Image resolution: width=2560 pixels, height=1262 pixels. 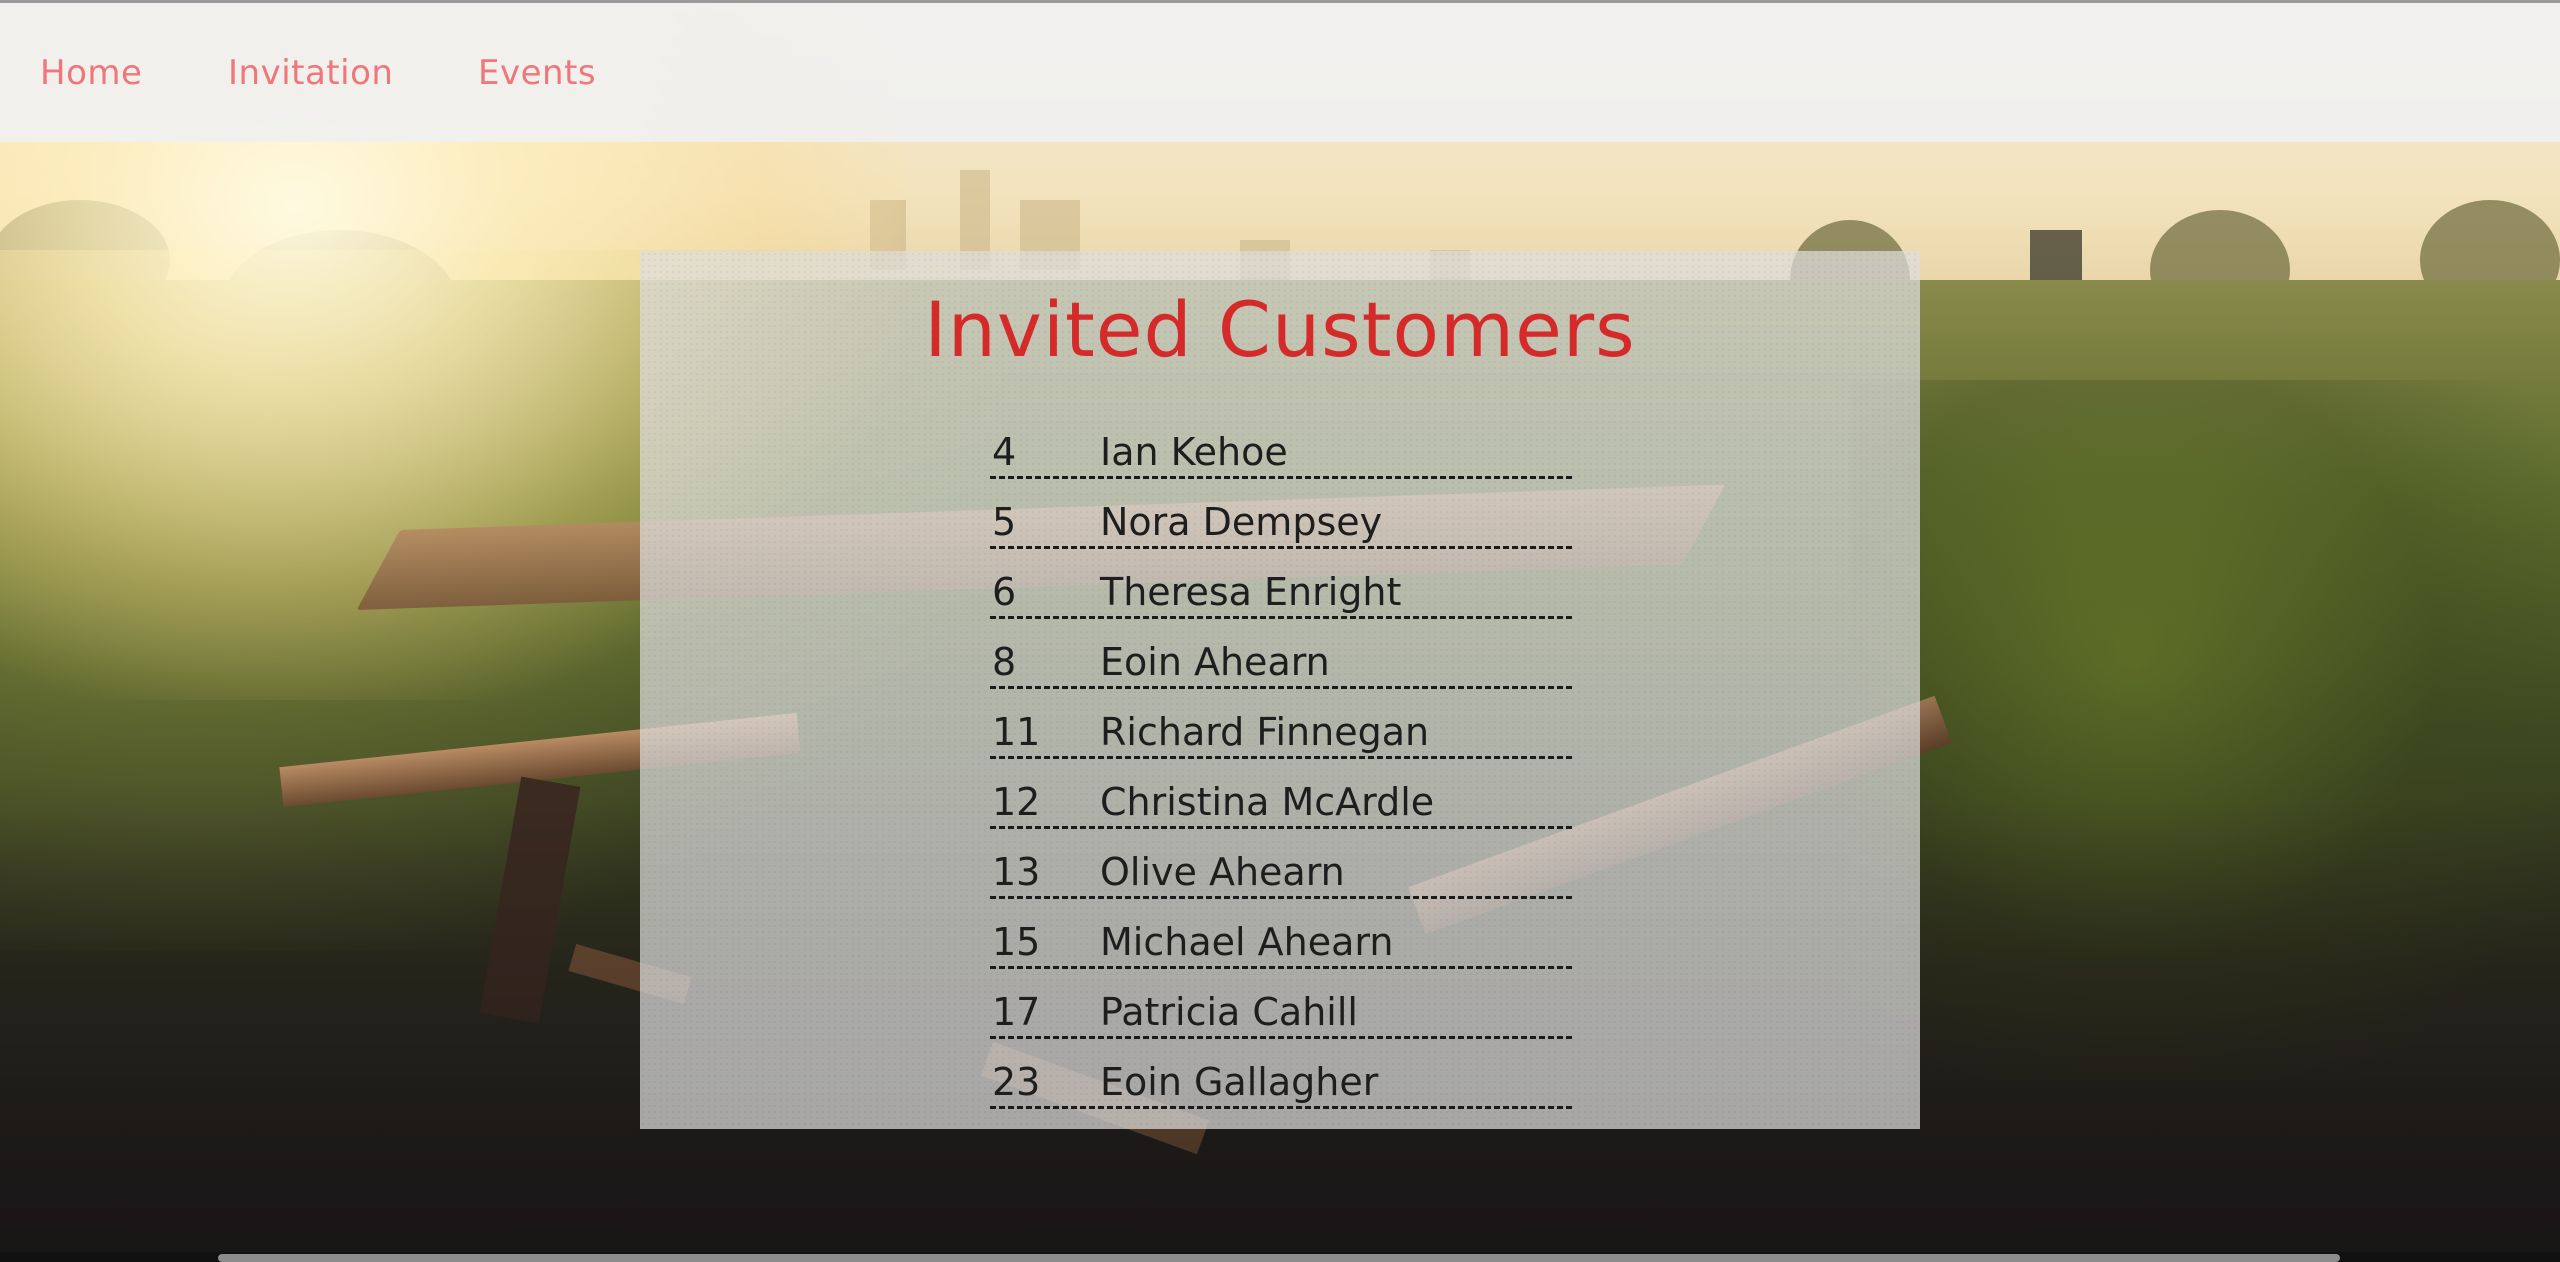 I want to click on customer-id: 11, so click(x=1016, y=732).